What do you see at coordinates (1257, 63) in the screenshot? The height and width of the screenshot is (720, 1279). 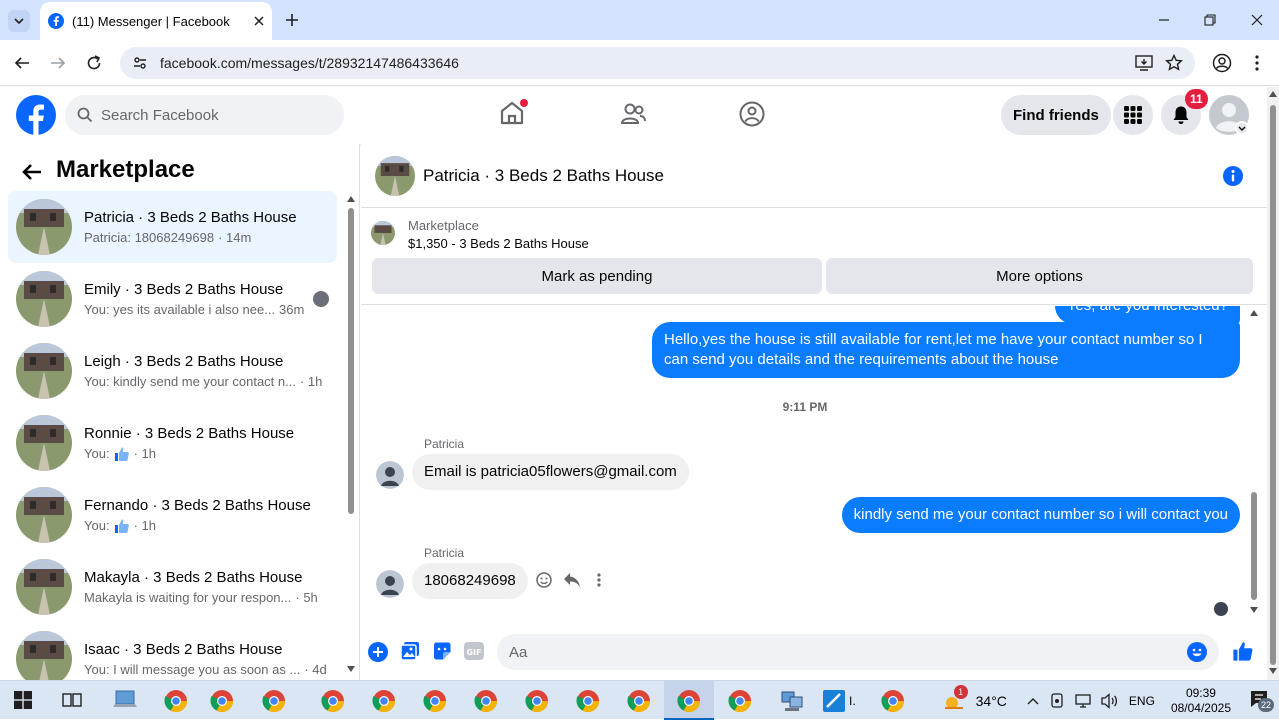 I see `browser-menu-icon` at bounding box center [1257, 63].